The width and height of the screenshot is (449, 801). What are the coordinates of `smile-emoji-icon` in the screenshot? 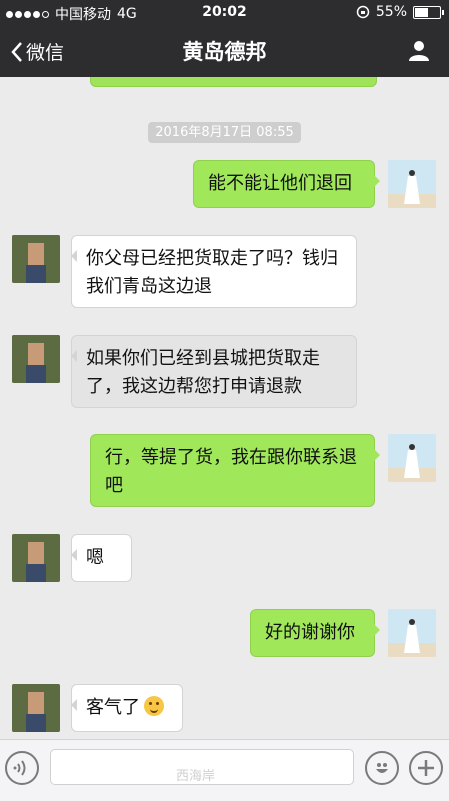 It's located at (154, 706).